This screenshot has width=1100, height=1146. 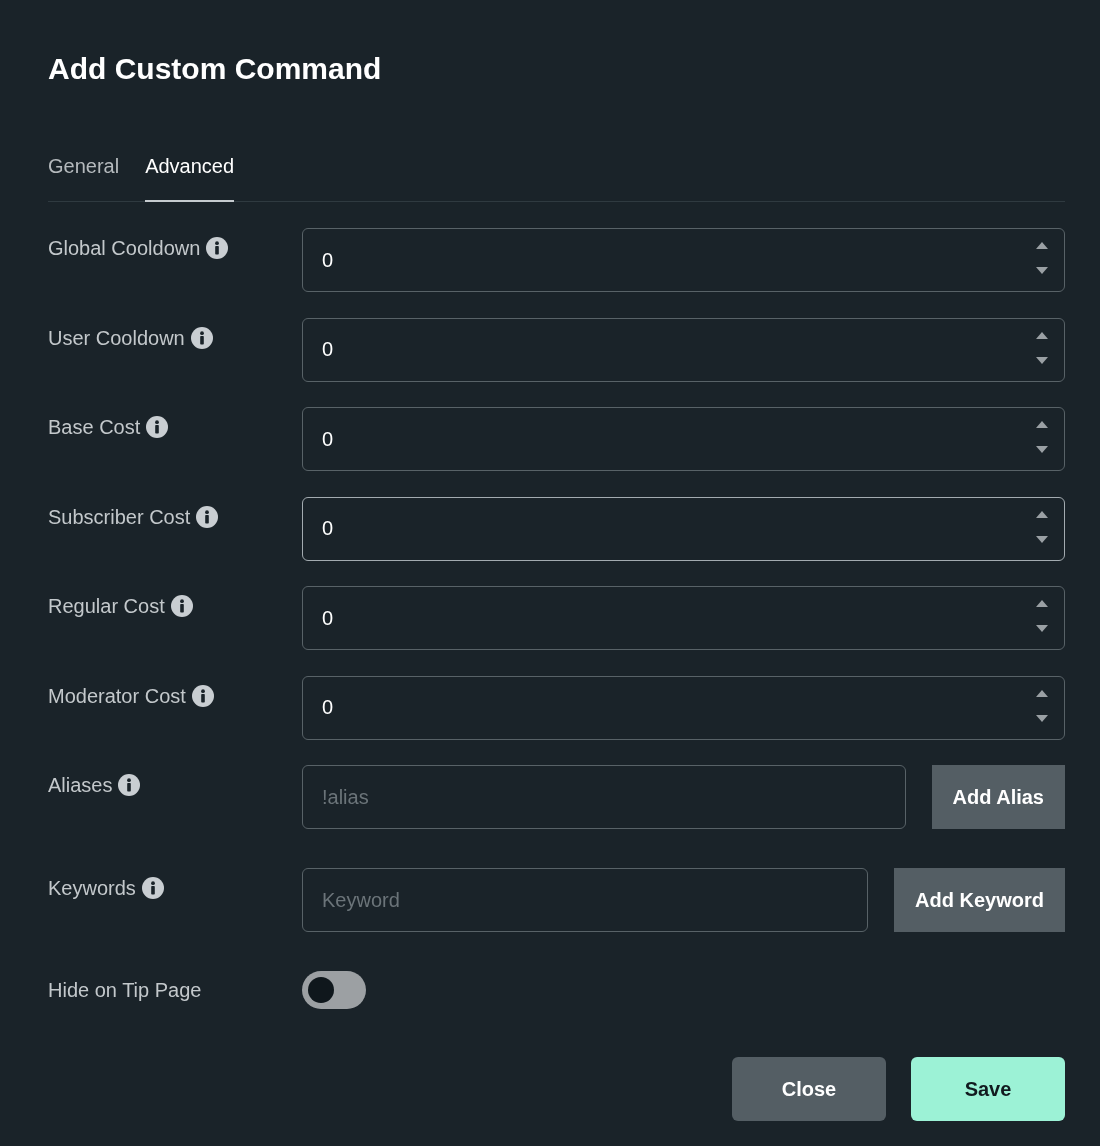 I want to click on text-field: !alias, so click(x=604, y=797).